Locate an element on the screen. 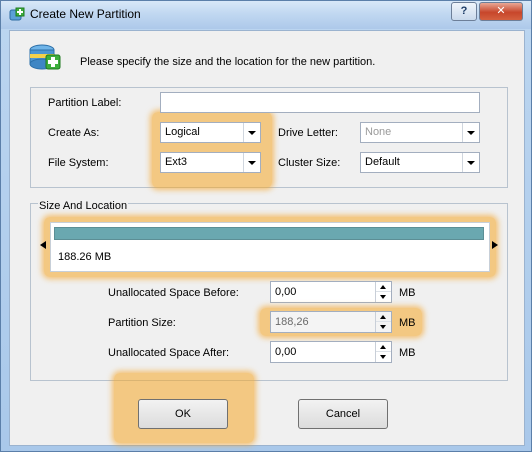 Image resolution: width=532 pixels, height=452 pixels. unallocated-after-unit: MB is located at coordinates (407, 353).